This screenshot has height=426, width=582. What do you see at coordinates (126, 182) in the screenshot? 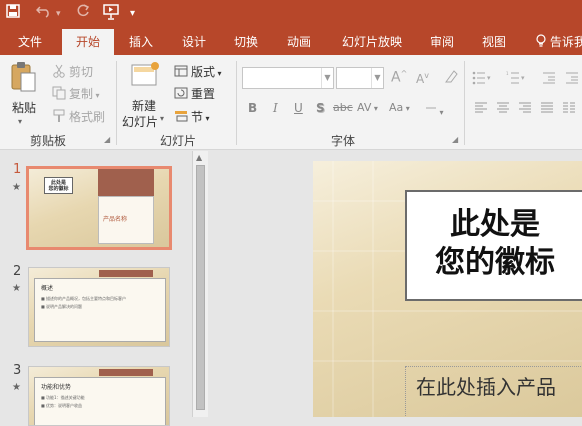
I see `thumb-photo-block` at bounding box center [126, 182].